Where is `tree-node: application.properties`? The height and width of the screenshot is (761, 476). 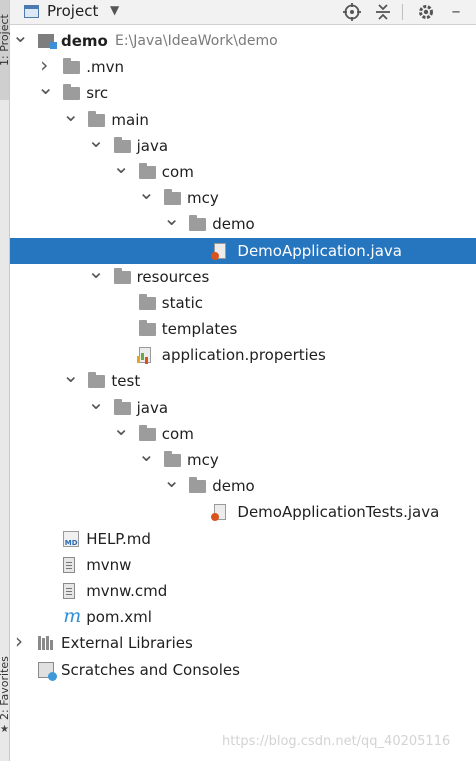 tree-node: application.properties is located at coordinates (243, 355).